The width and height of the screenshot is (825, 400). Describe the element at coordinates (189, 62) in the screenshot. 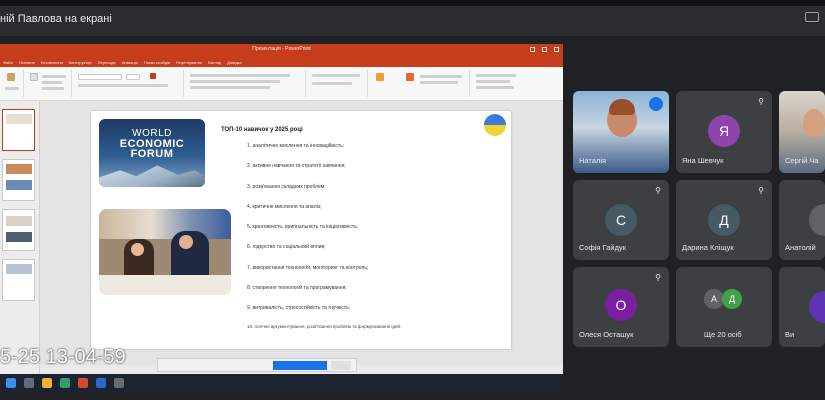

I see `tab-review: Рецензування` at that location.